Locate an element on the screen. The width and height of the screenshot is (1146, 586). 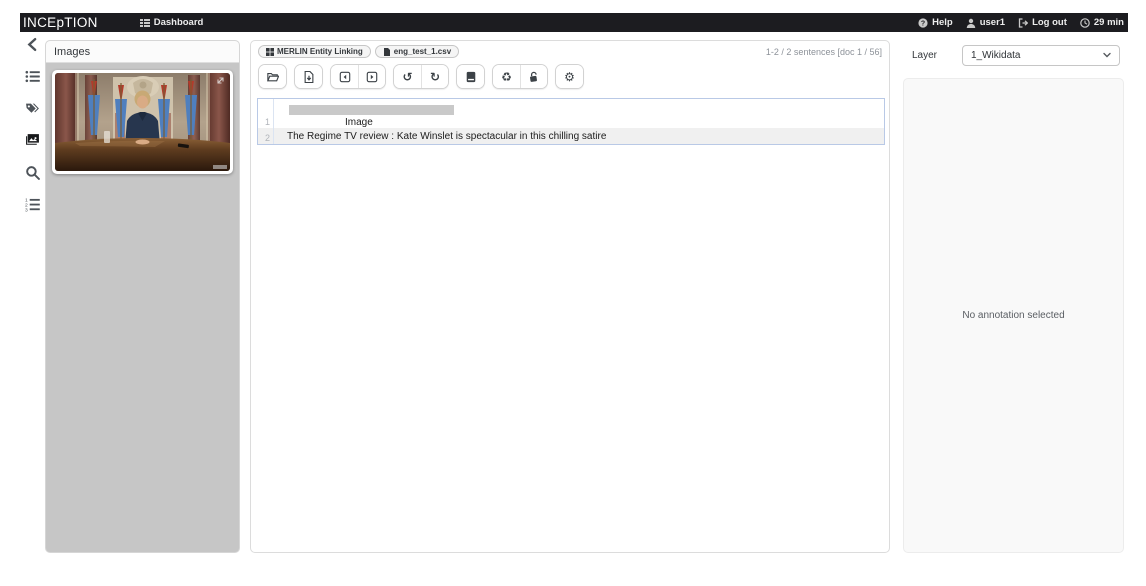
document-badges: MERLIN Entity Linking eng_test_1.csv is located at coordinates (359, 51).